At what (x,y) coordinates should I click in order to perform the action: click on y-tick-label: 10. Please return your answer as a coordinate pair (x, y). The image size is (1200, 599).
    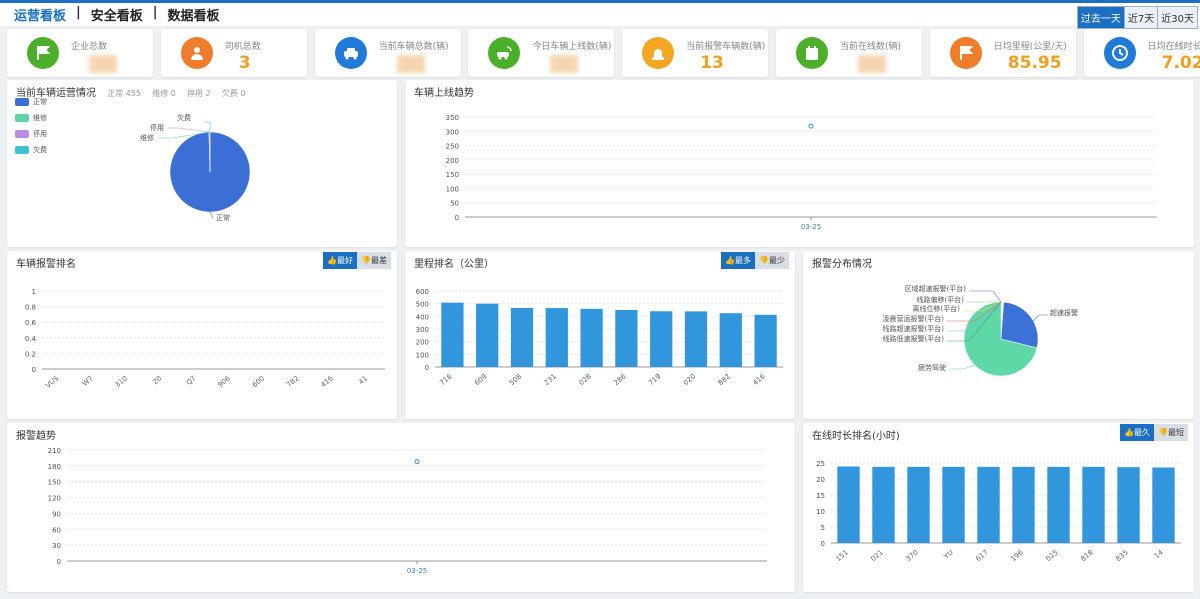
    Looking at the image, I should click on (820, 512).